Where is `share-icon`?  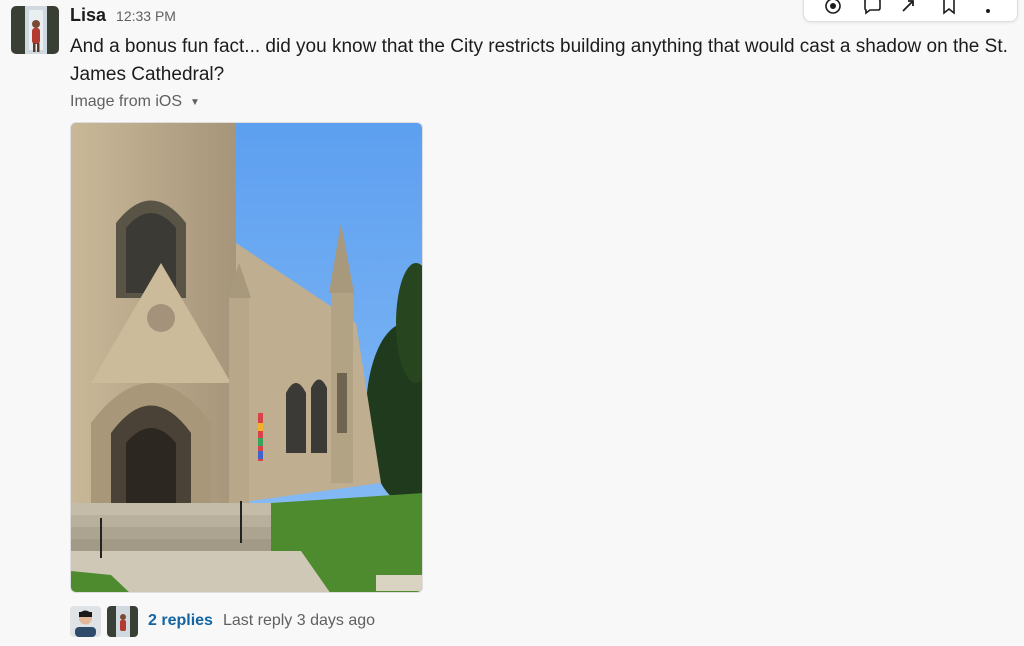
share-icon is located at coordinates (910, 7).